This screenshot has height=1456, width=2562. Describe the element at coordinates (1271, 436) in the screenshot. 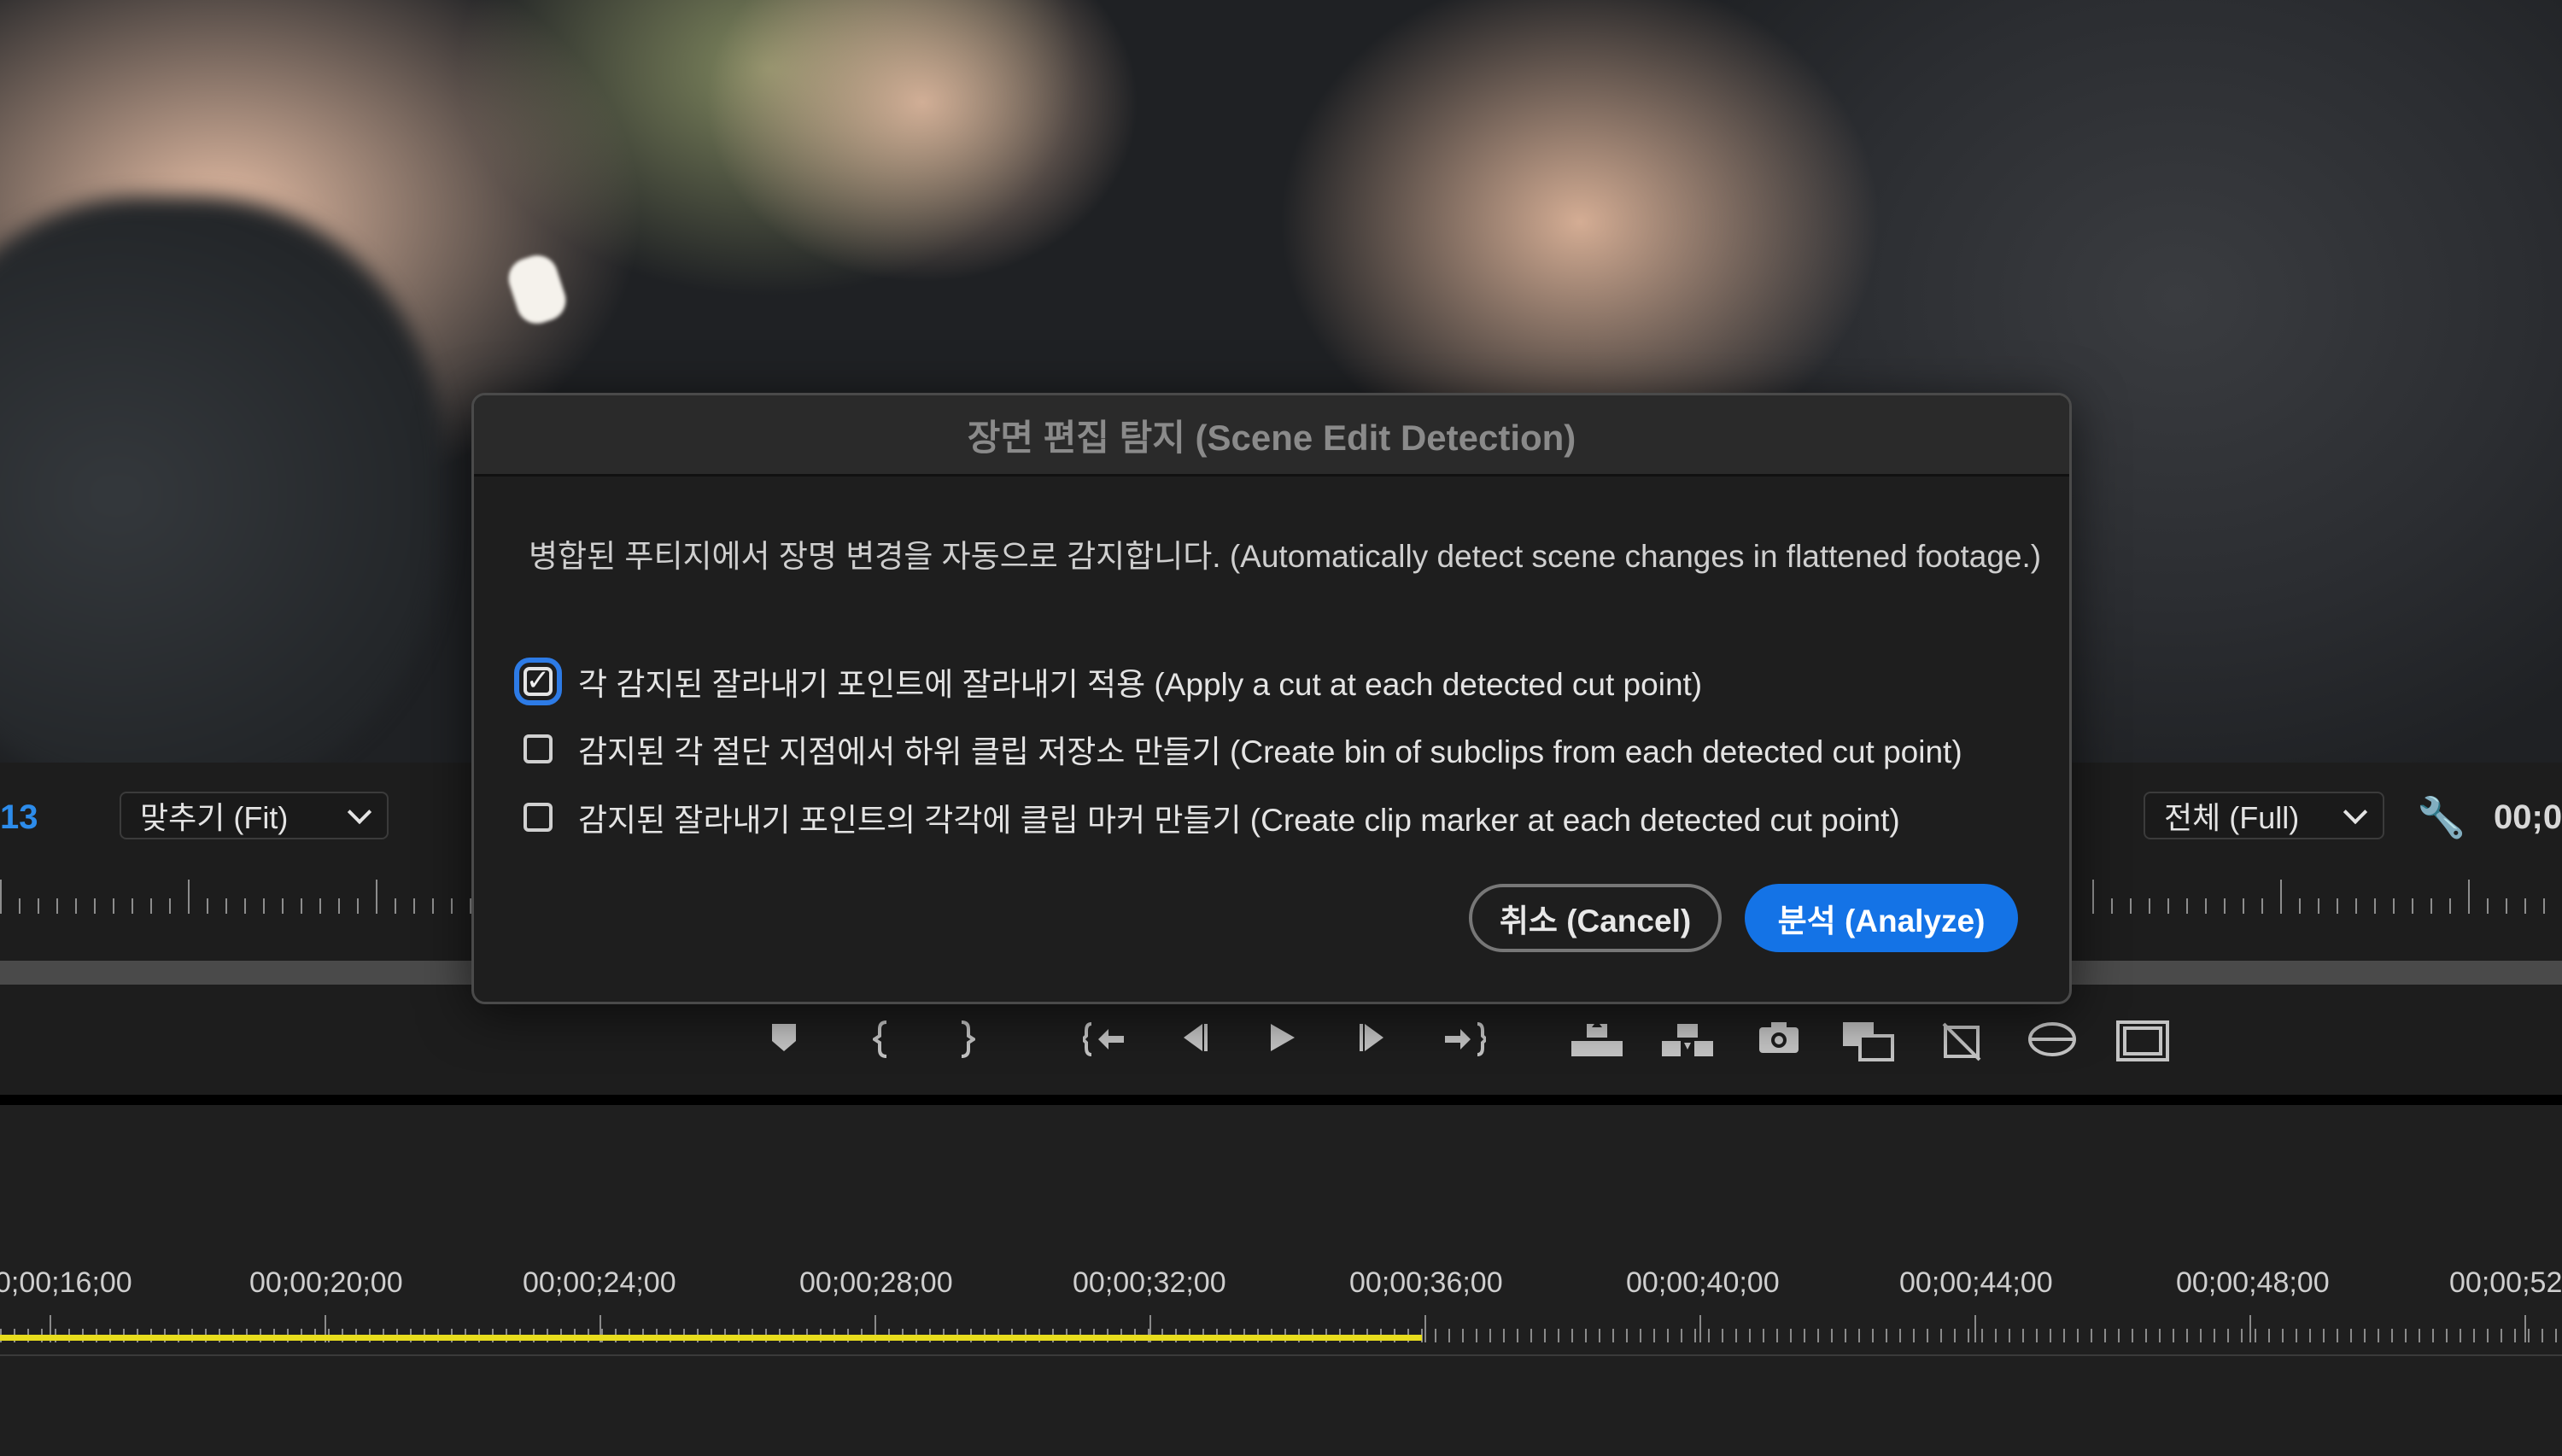

I see `dialog-title: 장면 편집 탐지 (Scene Edit Detection)` at that location.